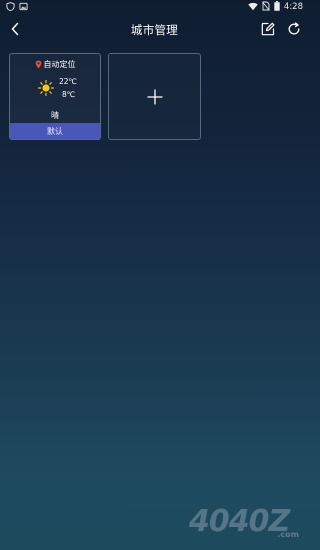 The width and height of the screenshot is (320, 550). I want to click on refresh-button, so click(294, 29).